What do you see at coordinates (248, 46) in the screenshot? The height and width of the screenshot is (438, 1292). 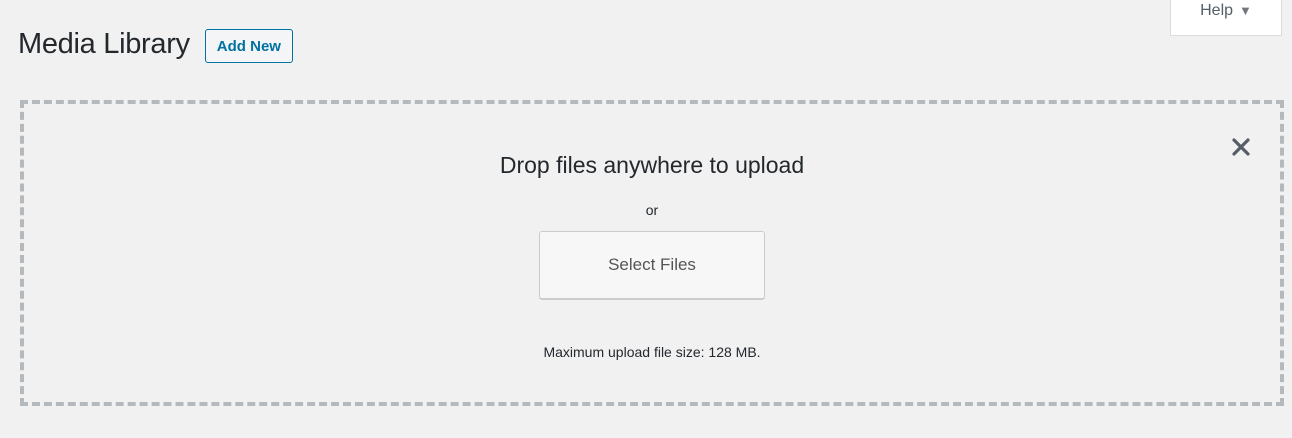 I see `add-new-button: Add New` at bounding box center [248, 46].